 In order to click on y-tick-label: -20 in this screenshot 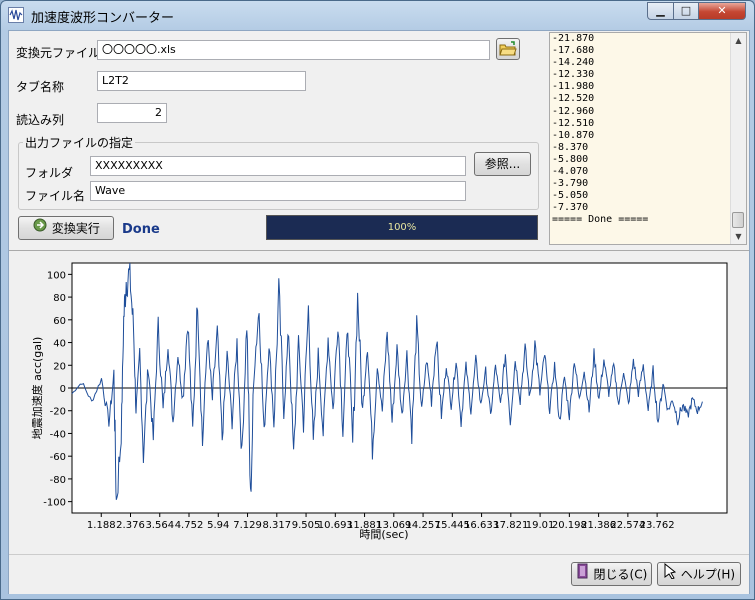, I will do `click(58, 412)`.